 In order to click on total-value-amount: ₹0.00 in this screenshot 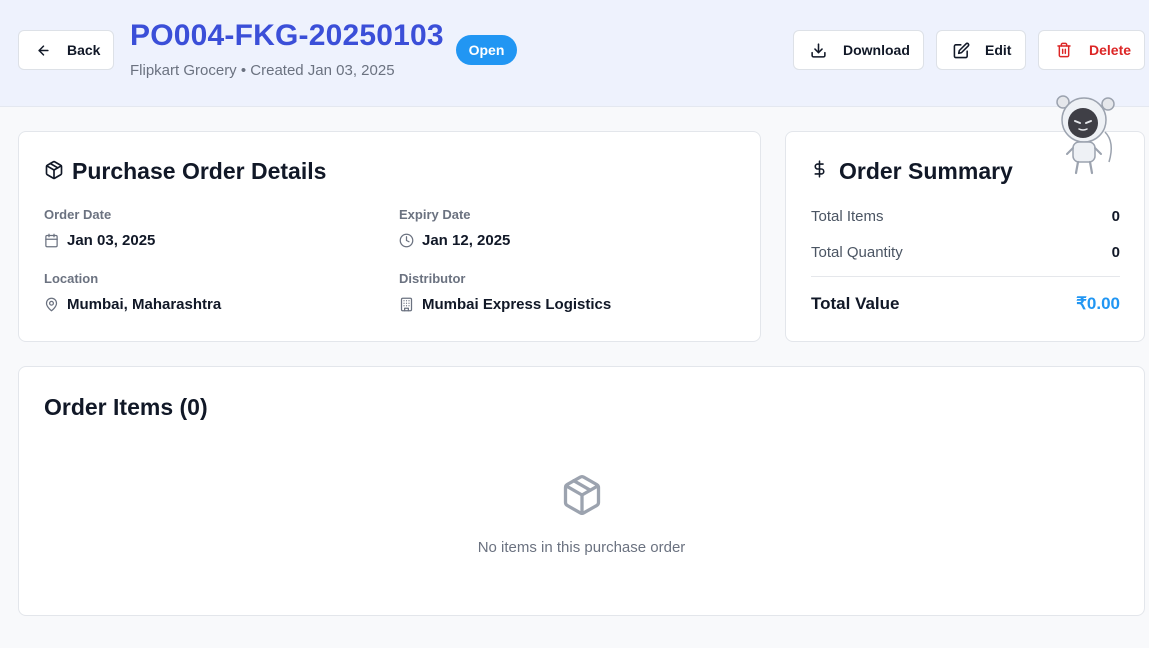, I will do `click(1098, 303)`.